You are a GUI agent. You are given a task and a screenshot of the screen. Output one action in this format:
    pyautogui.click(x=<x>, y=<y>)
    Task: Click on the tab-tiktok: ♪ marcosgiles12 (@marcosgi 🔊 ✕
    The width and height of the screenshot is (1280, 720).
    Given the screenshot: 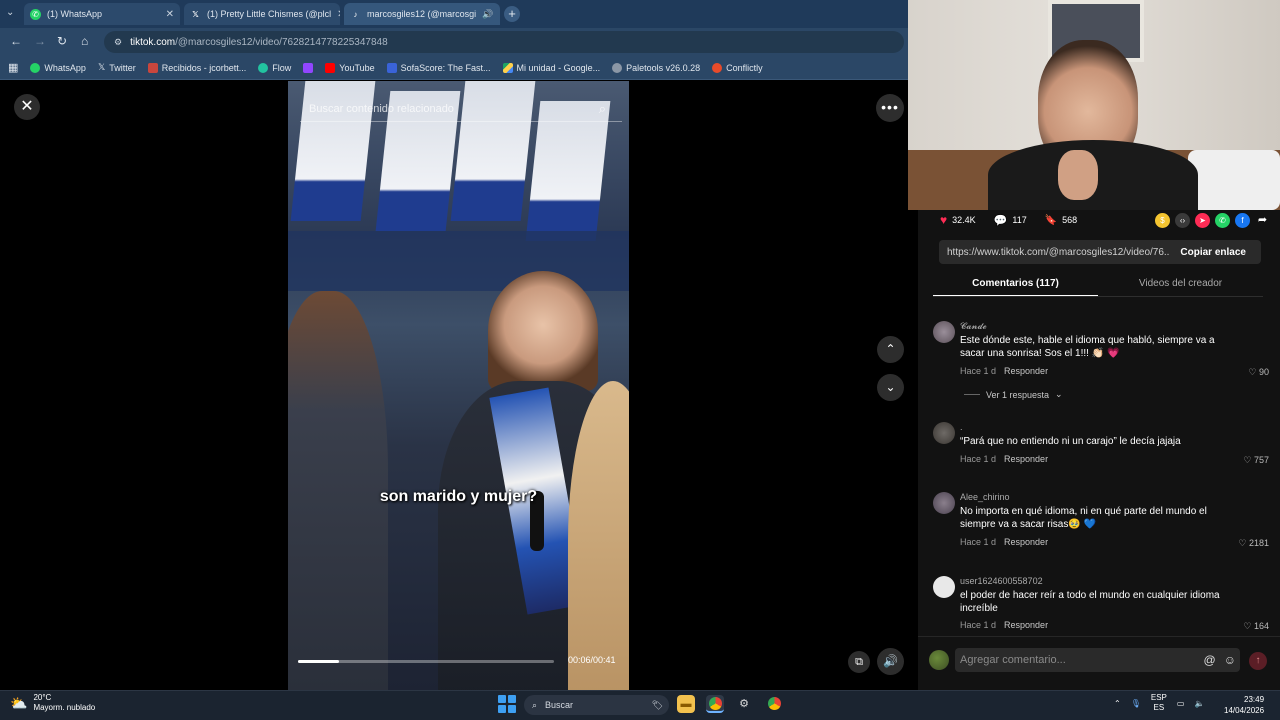 What is the action you would take?
    pyautogui.click(x=422, y=14)
    